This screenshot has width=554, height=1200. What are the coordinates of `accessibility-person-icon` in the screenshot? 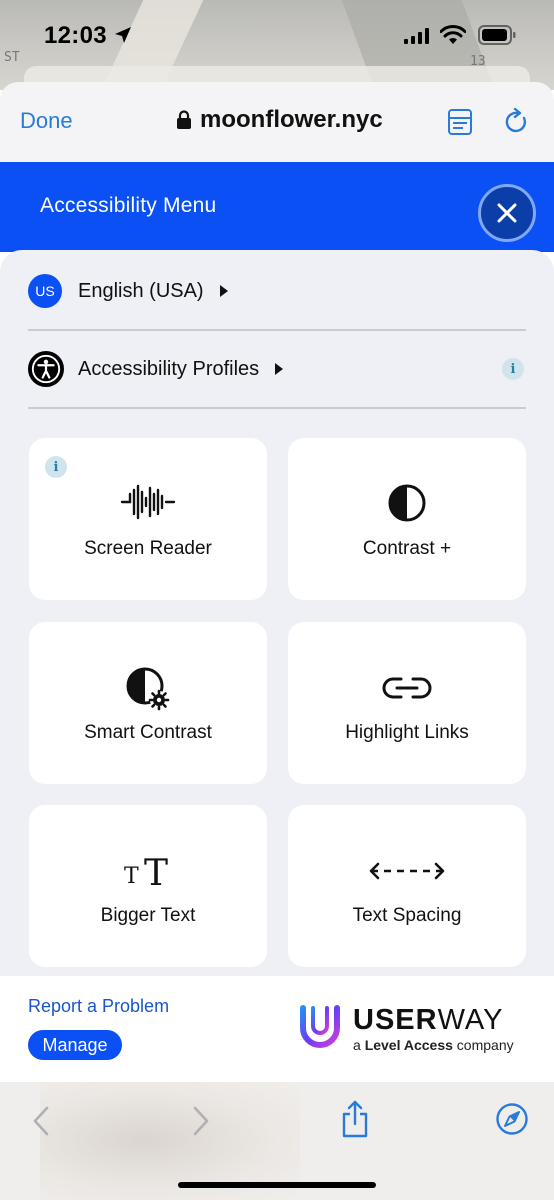 It's located at (46, 369).